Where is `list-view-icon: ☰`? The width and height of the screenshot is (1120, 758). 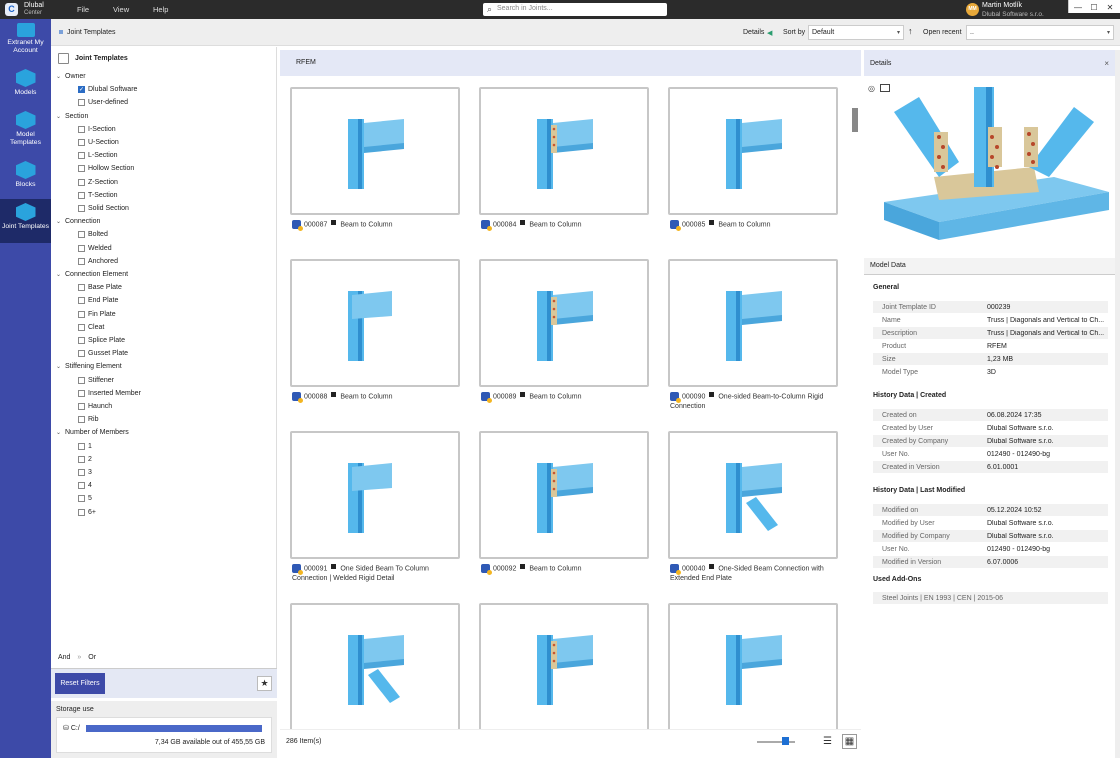
list-view-icon: ☰ is located at coordinates (827, 741).